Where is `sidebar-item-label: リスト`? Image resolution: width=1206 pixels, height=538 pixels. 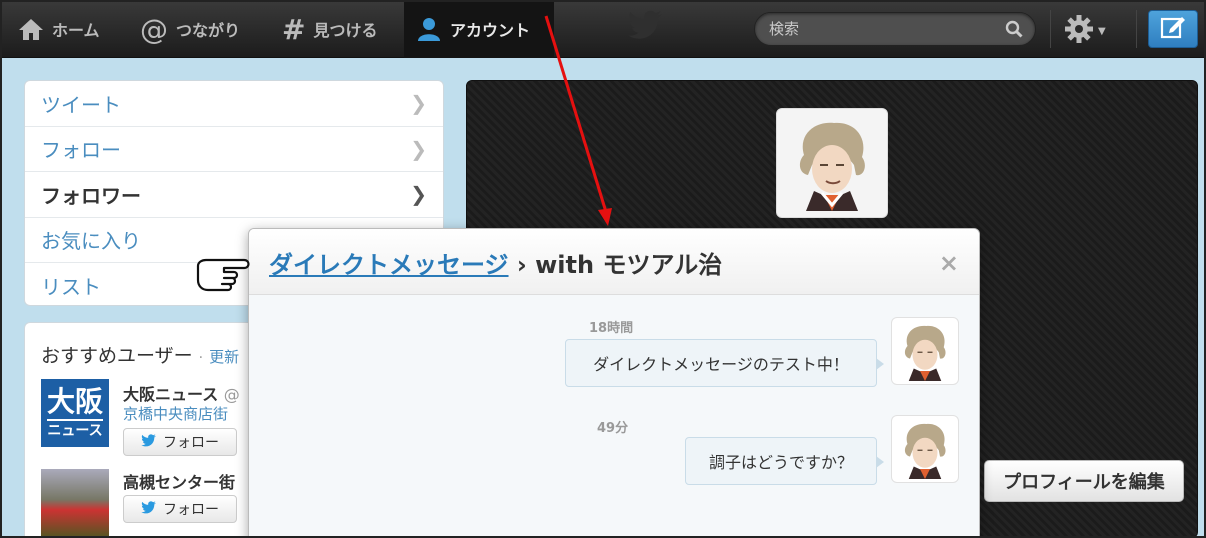 sidebar-item-label: リスト is located at coordinates (71, 286).